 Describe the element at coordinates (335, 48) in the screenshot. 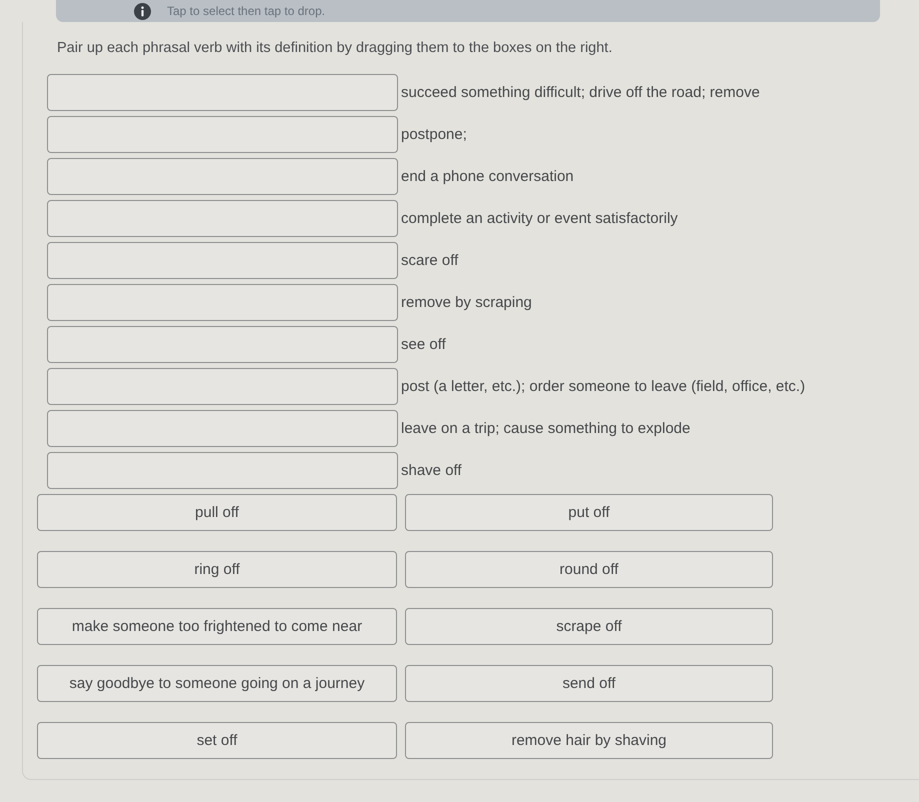

I see `instruction-text: Pair up each phrasal verb with its definition by dragging them to the boxes on the right.` at that location.